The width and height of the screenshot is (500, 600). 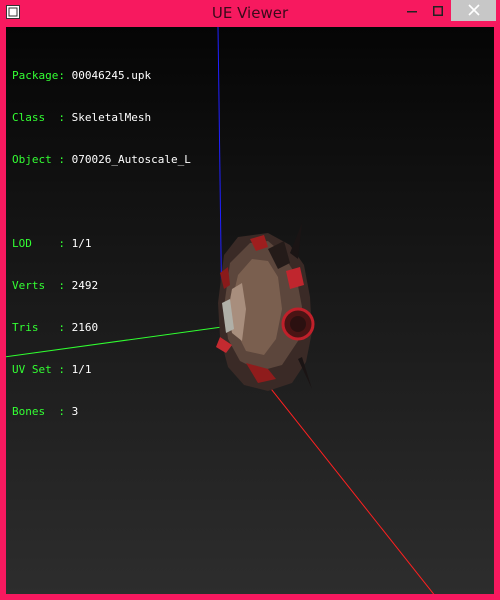 What do you see at coordinates (38, 243) in the screenshot?
I see `info-label: LOD :` at bounding box center [38, 243].